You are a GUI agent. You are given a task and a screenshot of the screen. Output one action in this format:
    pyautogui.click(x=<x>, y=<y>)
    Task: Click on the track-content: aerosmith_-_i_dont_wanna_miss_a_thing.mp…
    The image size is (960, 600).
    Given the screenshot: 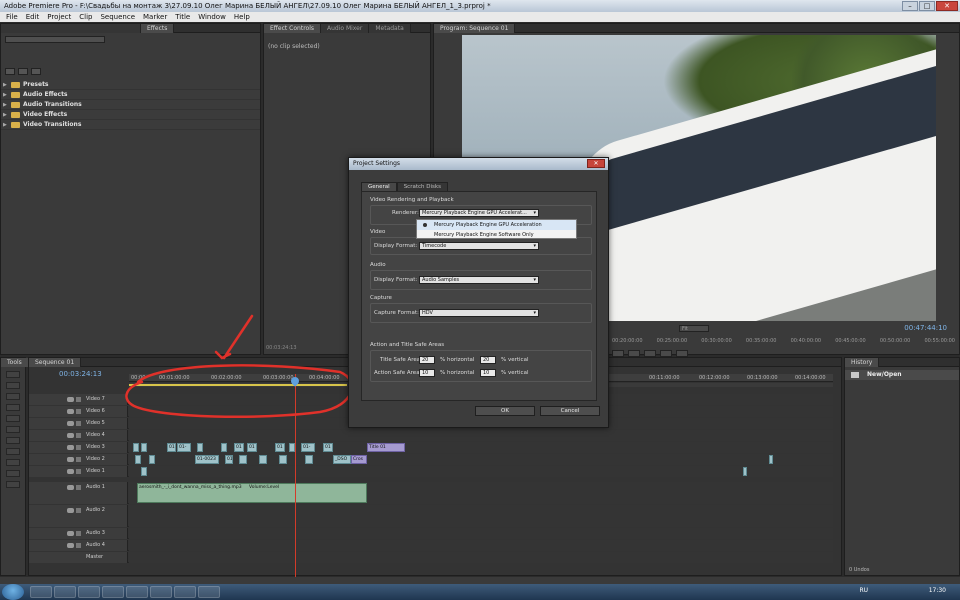 What is the action you would take?
    pyautogui.click(x=481, y=493)
    